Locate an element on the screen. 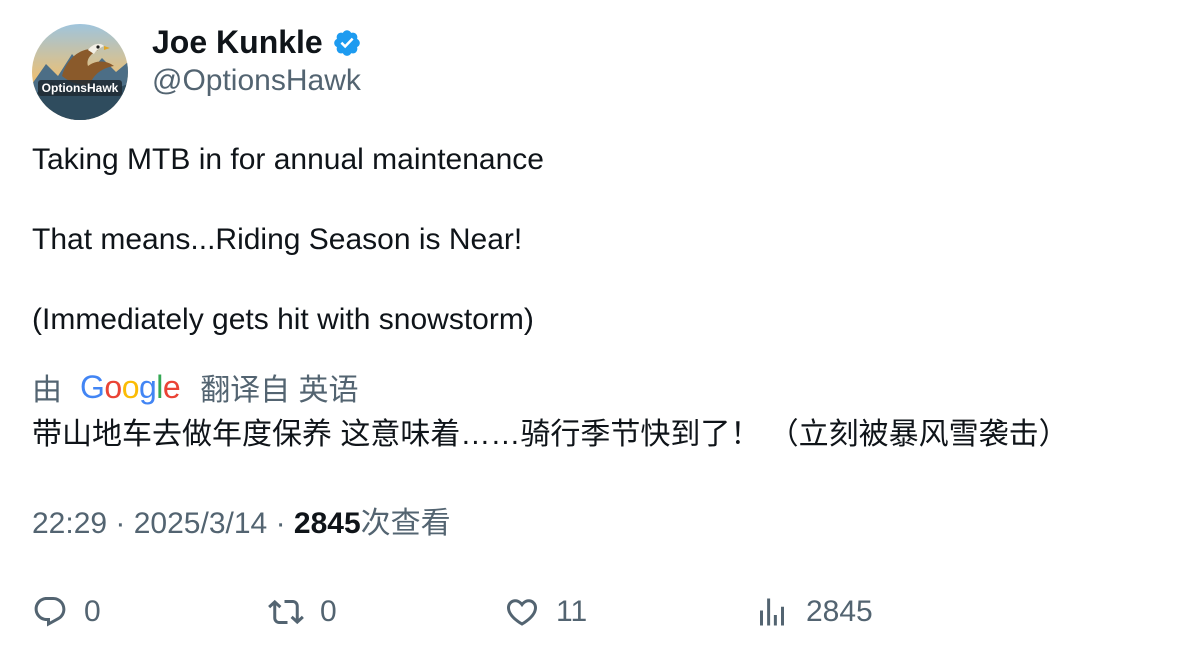  tweet-meta: 22:29 · 2025/3/14 · 2845次查看 is located at coordinates (241, 524).